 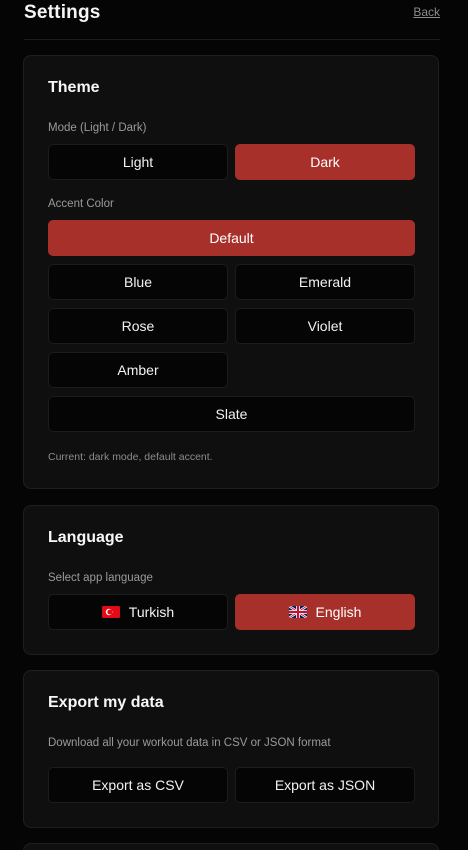 I want to click on mode-label: Mode (Light / Dark), so click(x=97, y=128).